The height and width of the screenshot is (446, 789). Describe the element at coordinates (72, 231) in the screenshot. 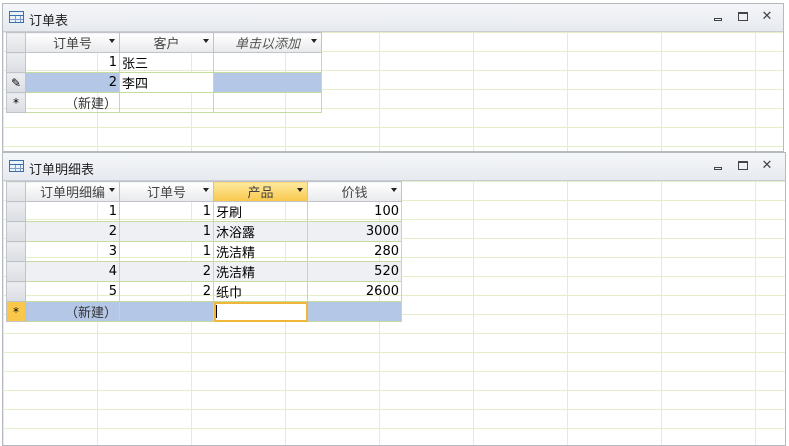

I see `detail-id-cell: 2` at that location.